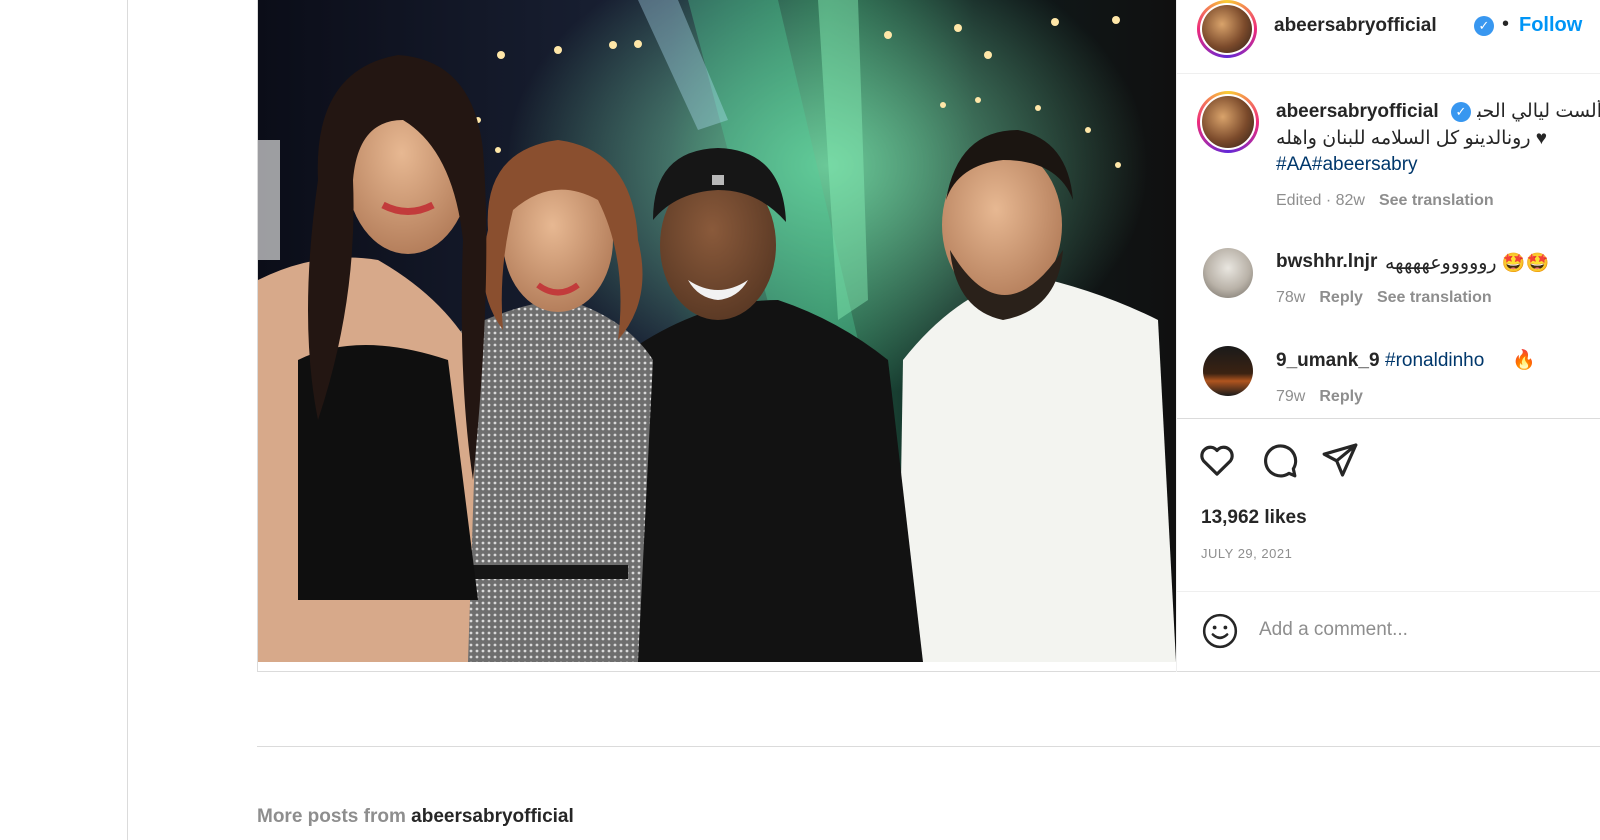  What do you see at coordinates (492, 816) in the screenshot?
I see `more-posts-username: abeersabryofficial` at bounding box center [492, 816].